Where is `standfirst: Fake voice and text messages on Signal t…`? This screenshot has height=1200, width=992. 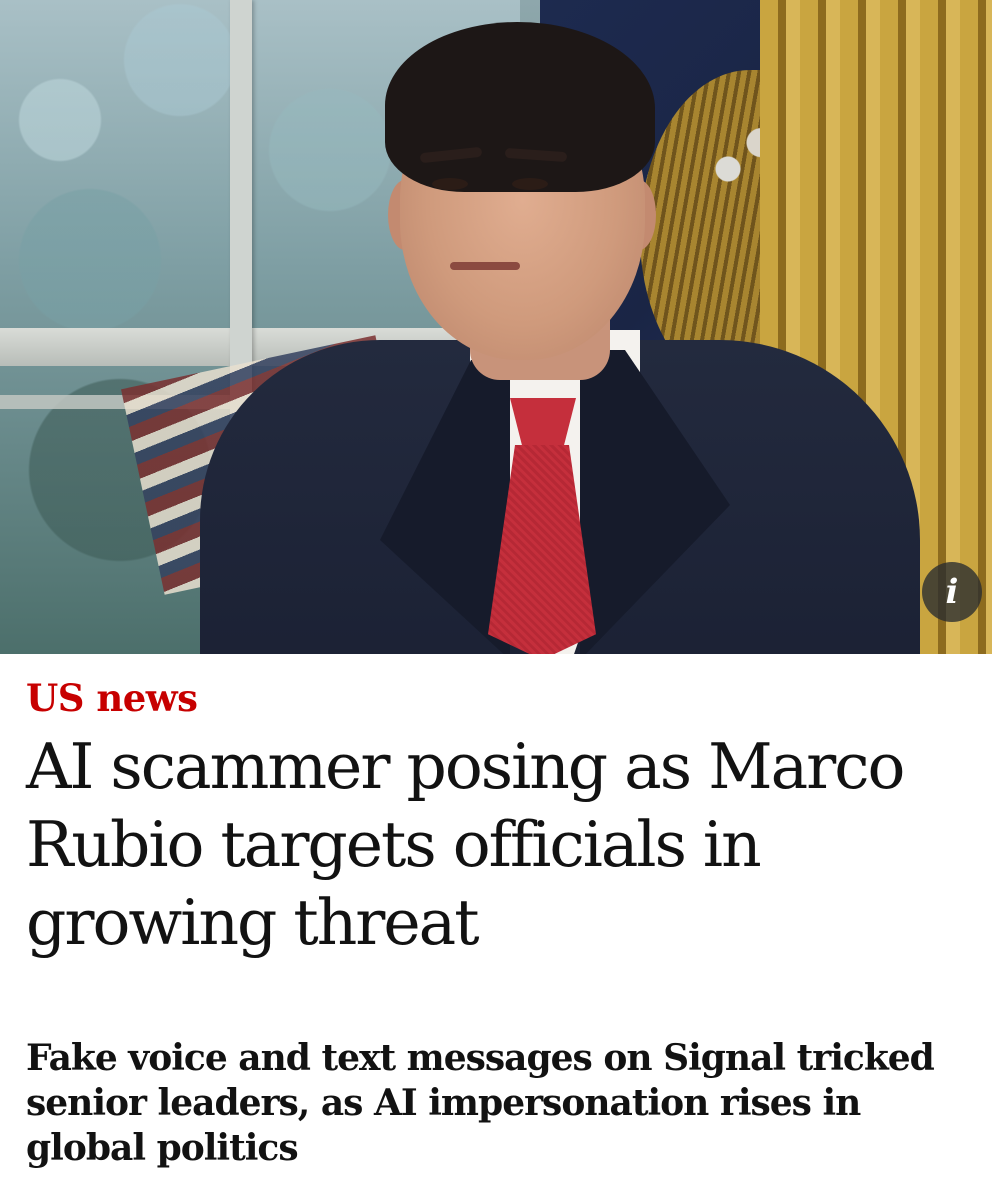
standfirst: Fake voice and text messages on Signal t… is located at coordinates (480, 1103).